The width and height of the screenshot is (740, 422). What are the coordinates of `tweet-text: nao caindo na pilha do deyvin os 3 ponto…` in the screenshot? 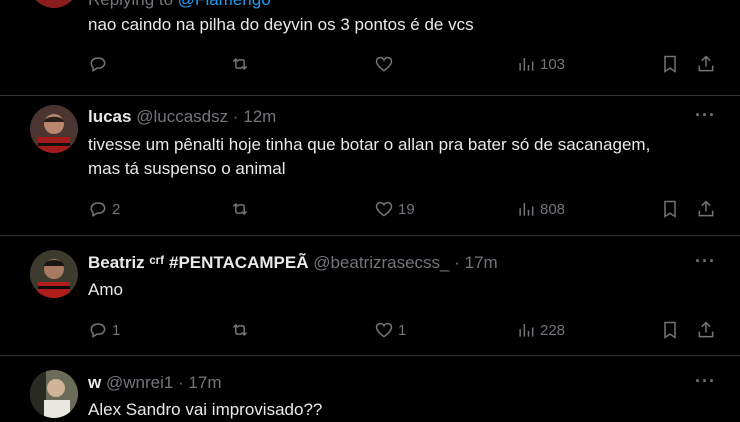 It's located at (281, 24).